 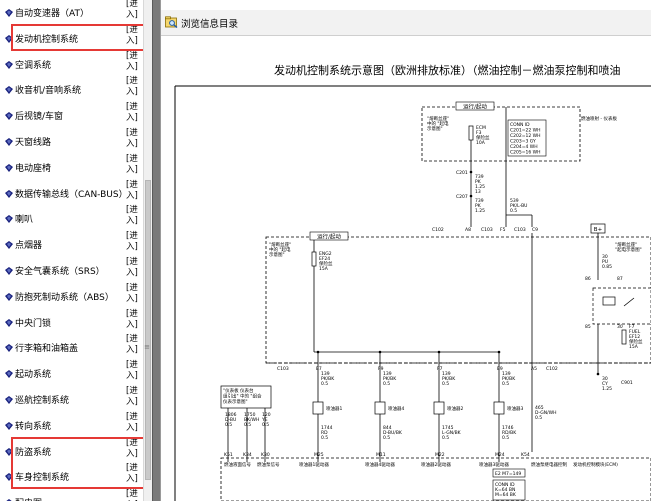 What do you see at coordinates (598, 230) in the screenshot?
I see `tag-battery-text: B+` at bounding box center [598, 230].